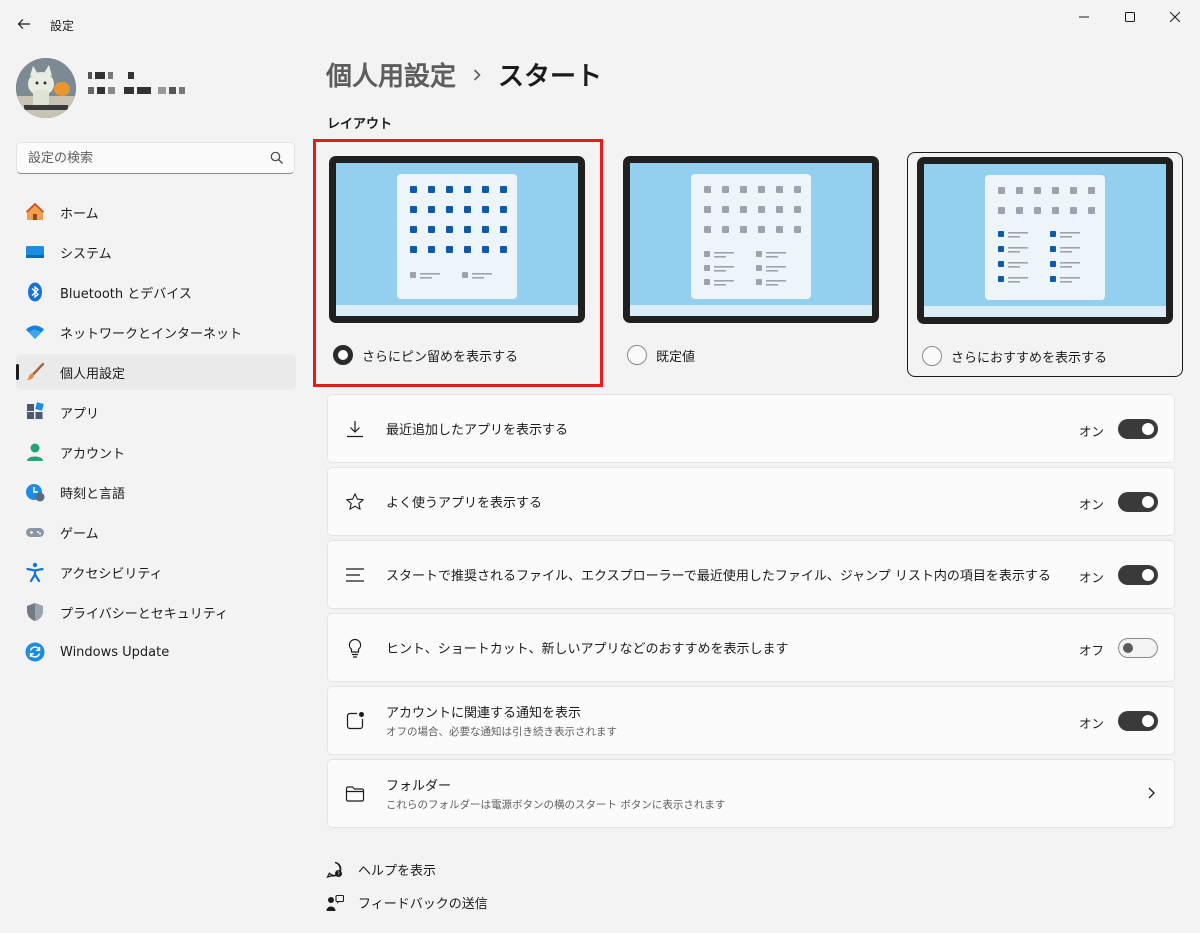  I want to click on page-title: スタート, so click(550, 77).